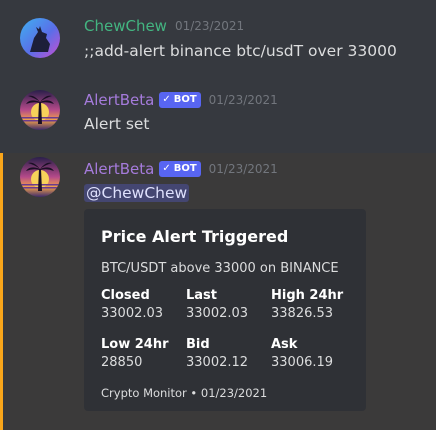  Describe the element at coordinates (302, 362) in the screenshot. I see `field-value: 33006.19` at that location.